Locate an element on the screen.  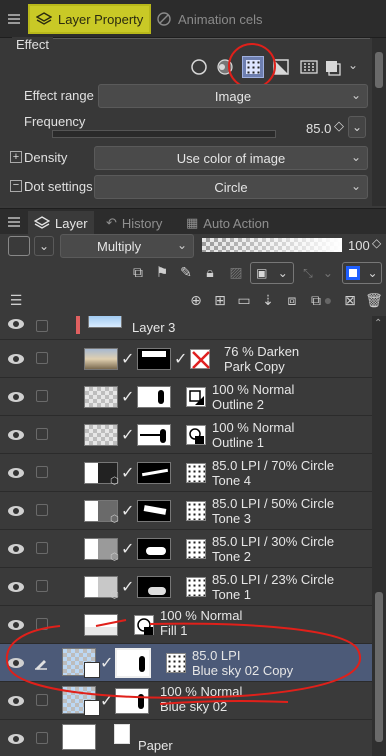
auto-action-icon: ▦ is located at coordinates (192, 222).